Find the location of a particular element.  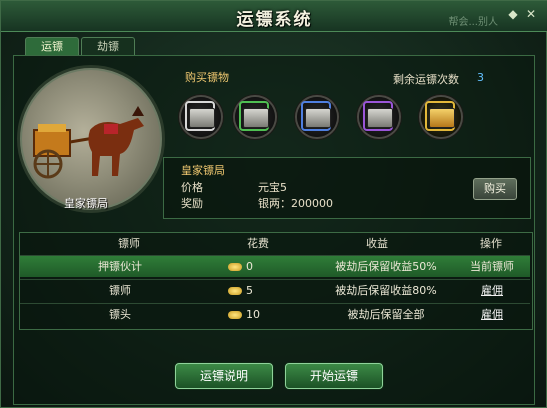

close-icon: ✕ is located at coordinates (531, 14).